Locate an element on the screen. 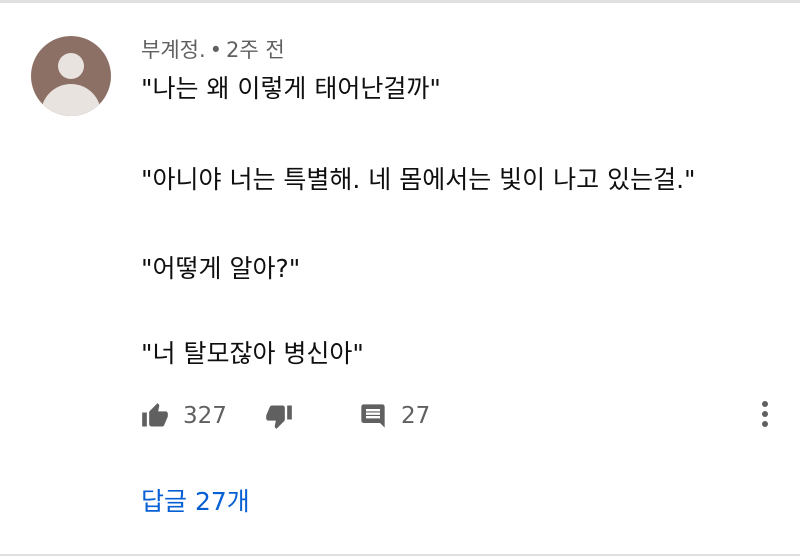 This screenshot has width=800, height=556. like-button: 327 is located at coordinates (184, 416).